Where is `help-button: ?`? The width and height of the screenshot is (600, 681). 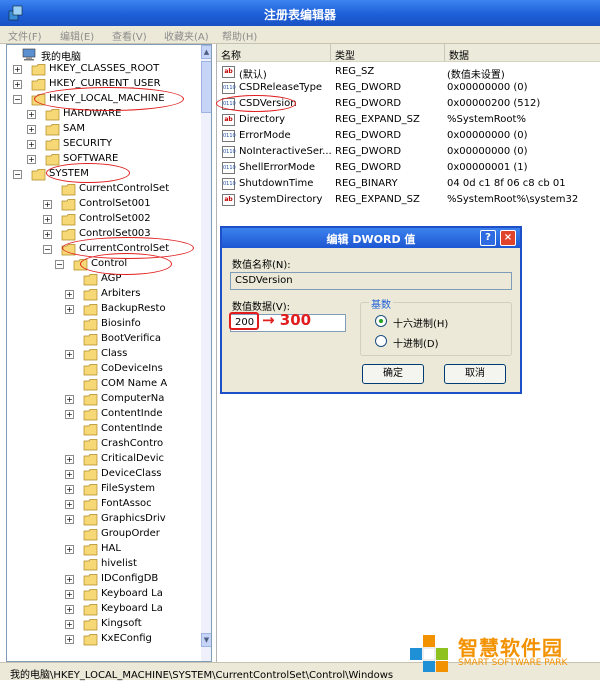 help-button: ? is located at coordinates (488, 238).